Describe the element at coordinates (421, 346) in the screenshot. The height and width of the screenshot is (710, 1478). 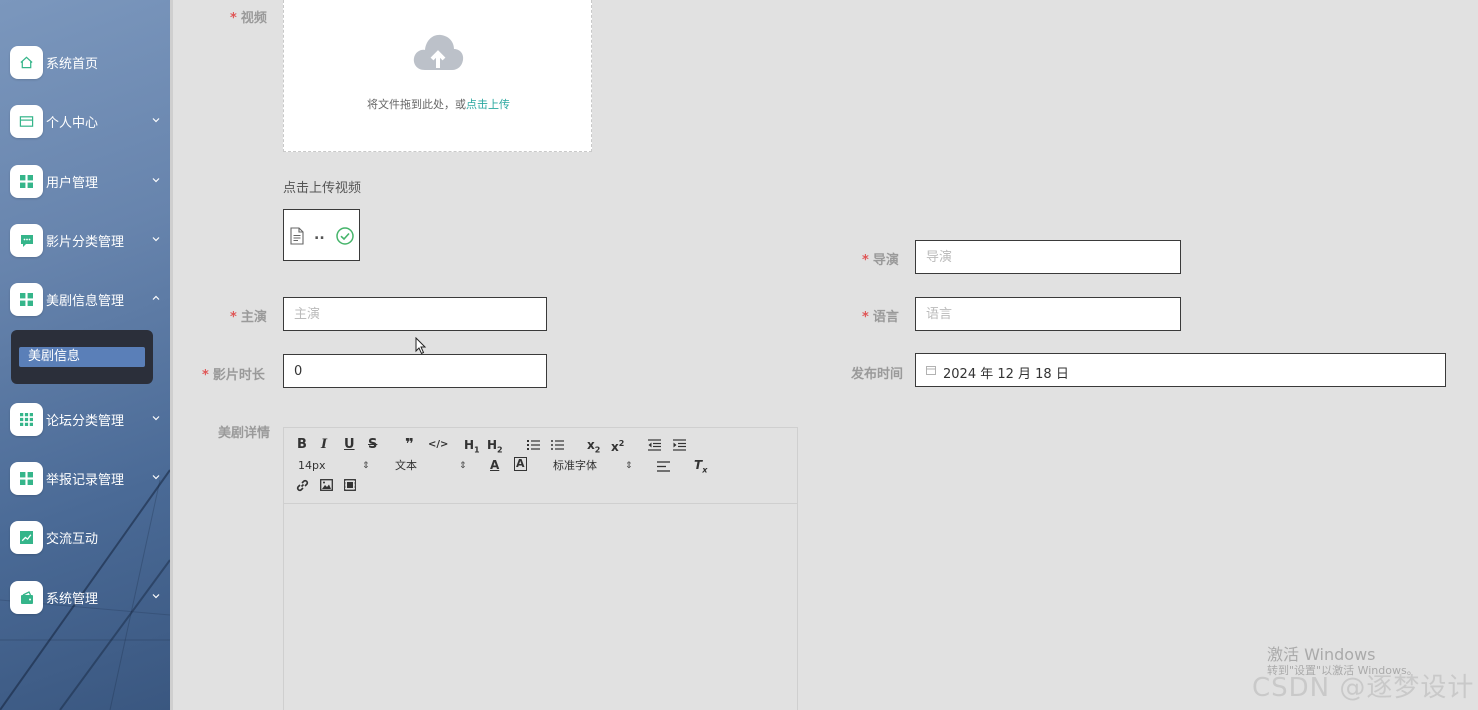
I see `mouse-cursor-icon` at that location.